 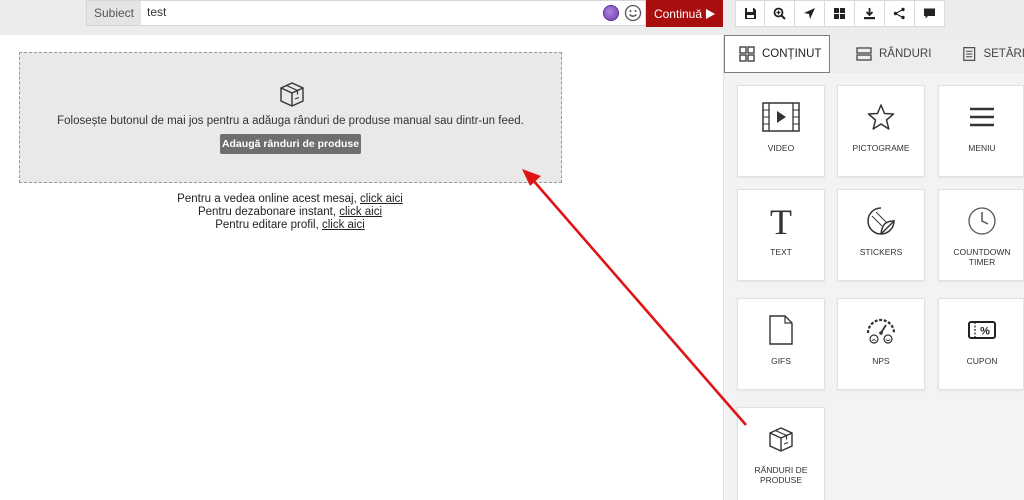 I want to click on tile-label: STICKERS, so click(x=881, y=252).